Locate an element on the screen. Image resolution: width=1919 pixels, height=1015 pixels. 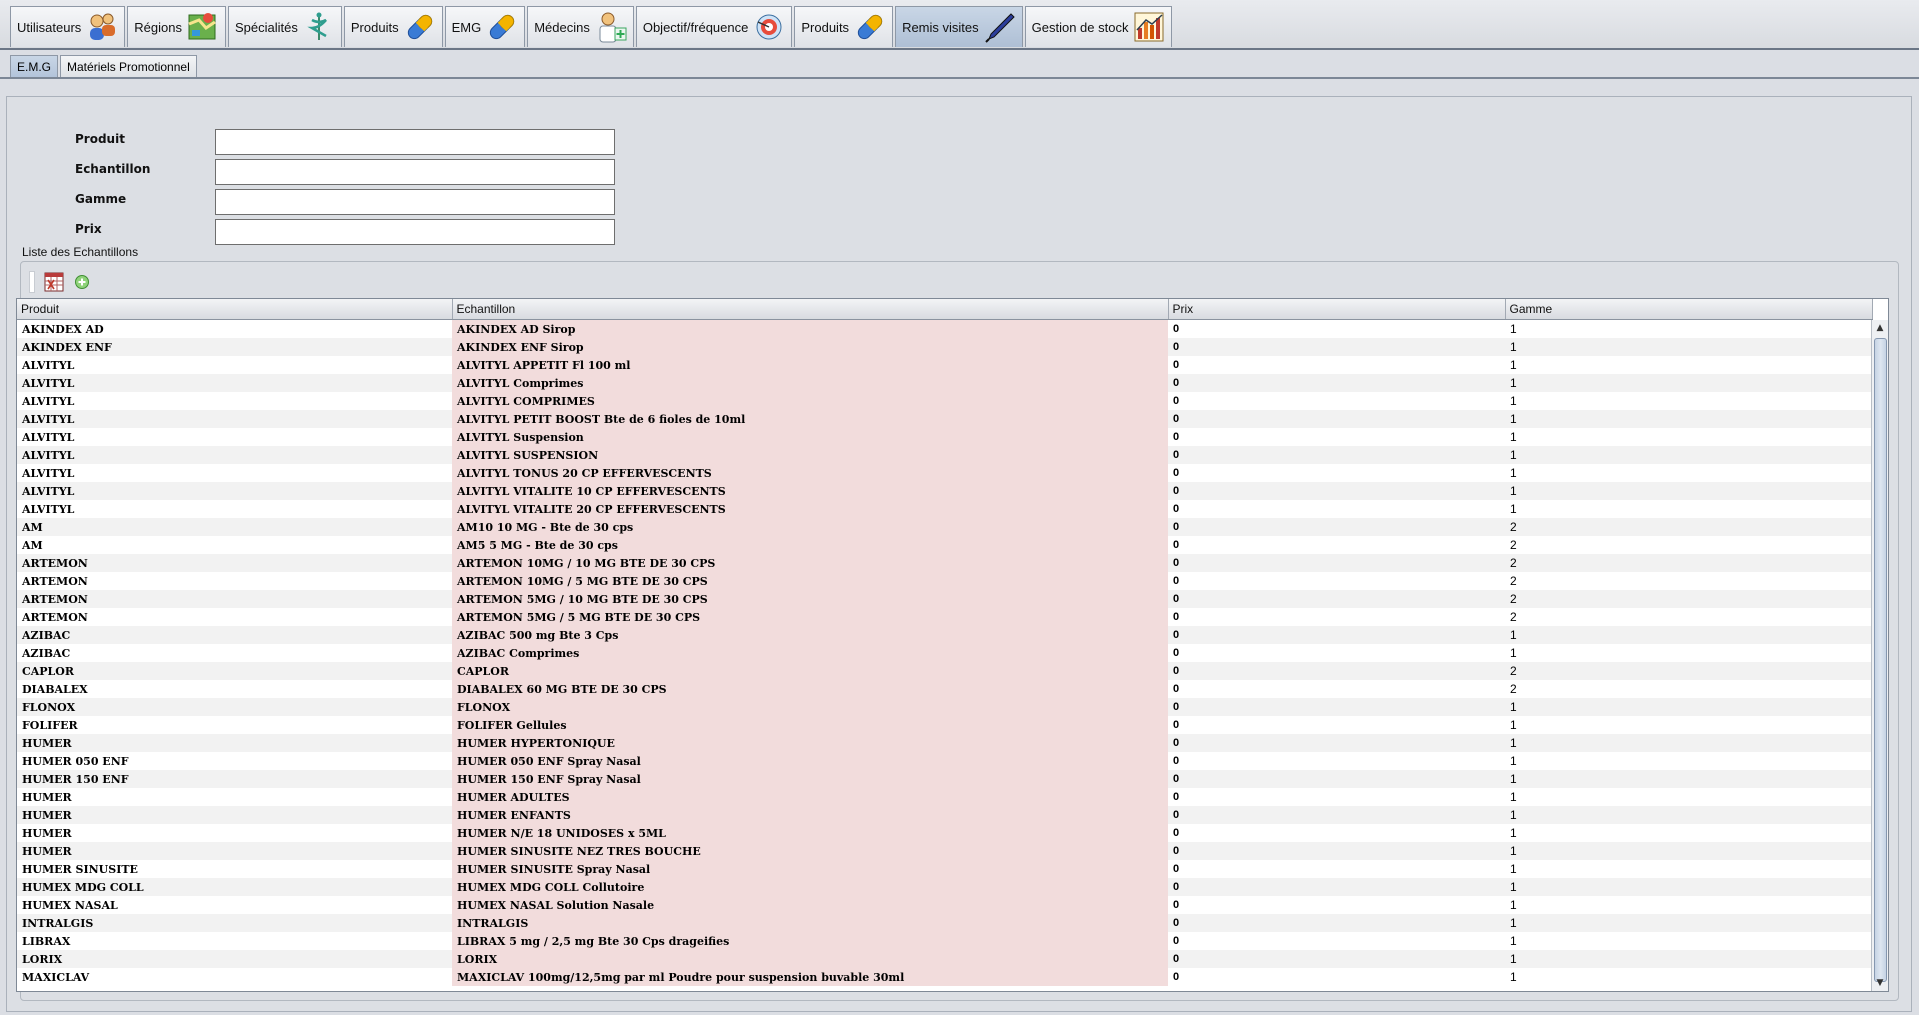
cell-echantillon: AZIBAC Comprimes is located at coordinates (810, 653).